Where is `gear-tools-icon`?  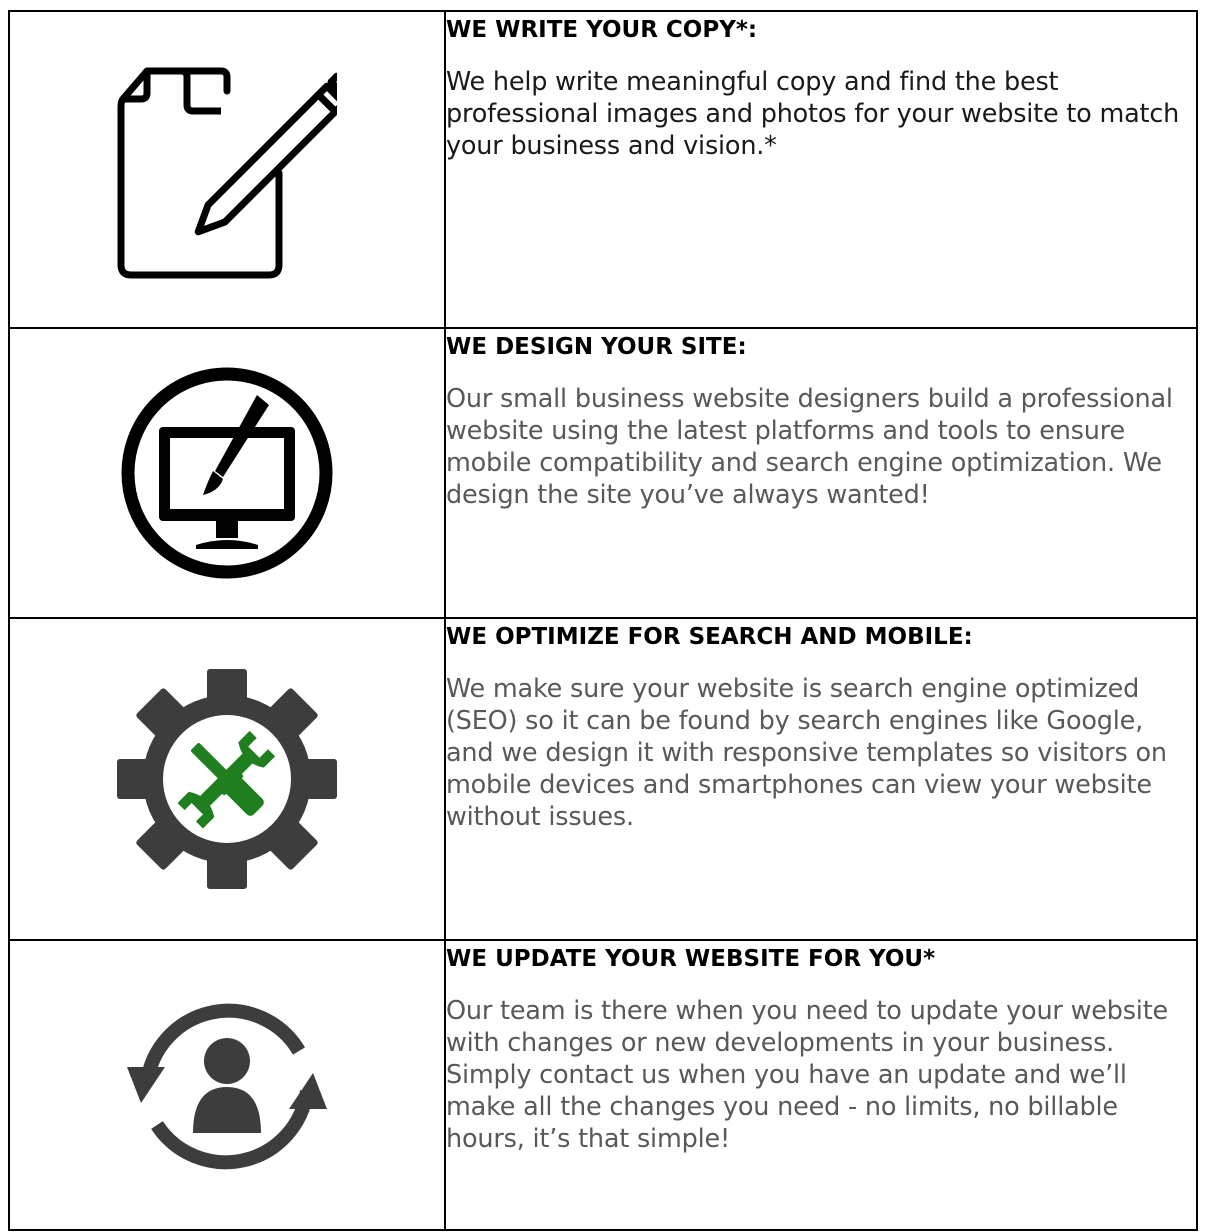
gear-tools-icon is located at coordinates (227, 779).